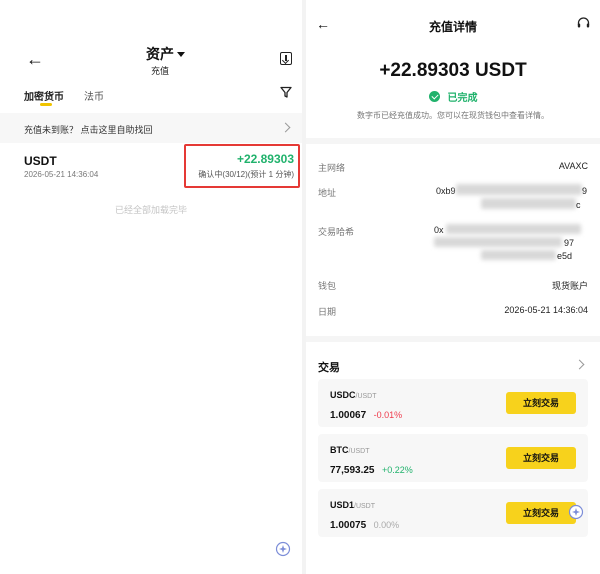  I want to click on pair-name: BTC/USDT, so click(350, 450).